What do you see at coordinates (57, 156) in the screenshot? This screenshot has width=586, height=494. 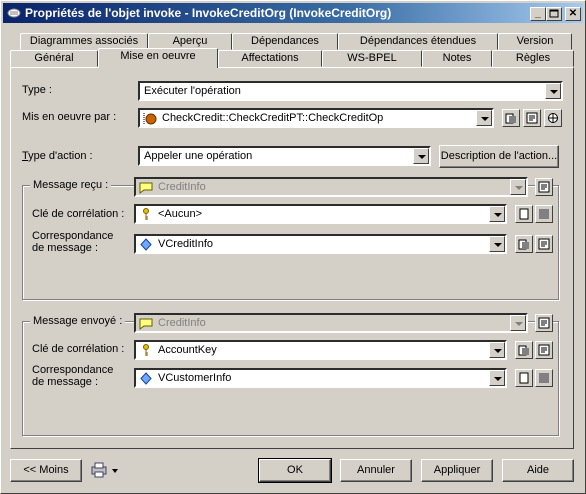 I see `action-type-label: Type d'action :` at bounding box center [57, 156].